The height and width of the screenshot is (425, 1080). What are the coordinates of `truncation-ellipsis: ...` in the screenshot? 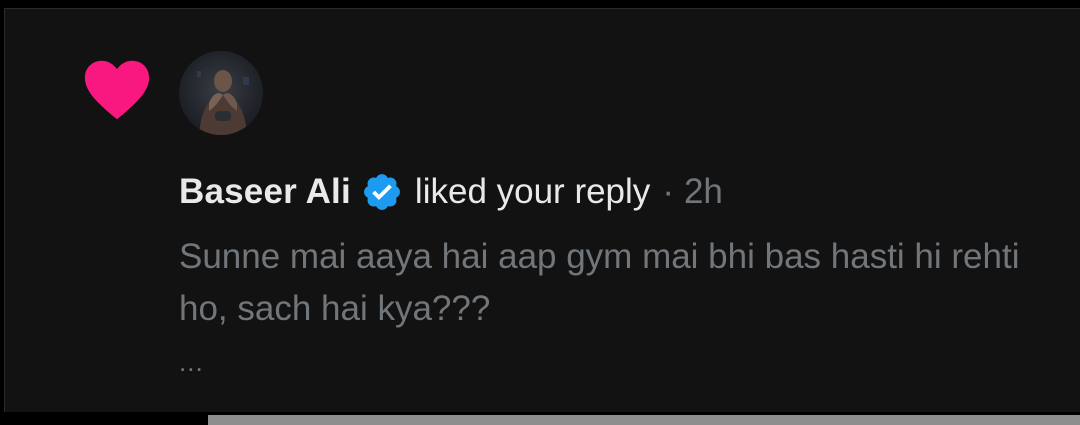 It's located at (191, 362).